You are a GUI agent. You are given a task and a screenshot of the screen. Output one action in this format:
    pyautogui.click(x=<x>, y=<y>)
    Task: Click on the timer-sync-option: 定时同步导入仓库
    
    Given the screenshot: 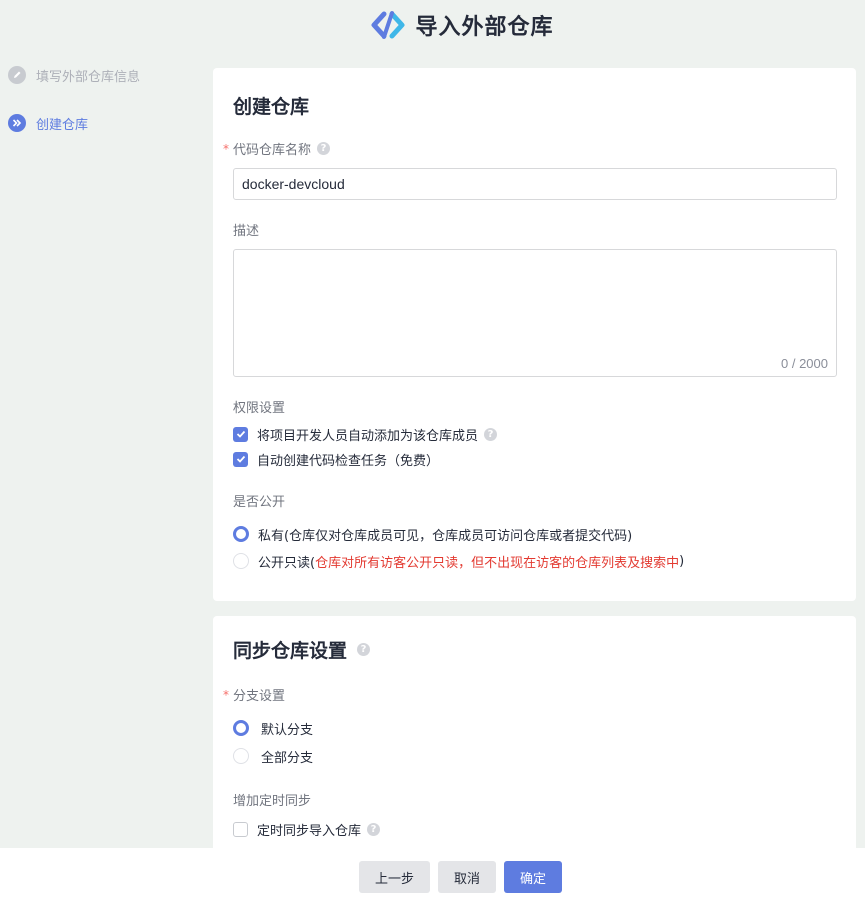 What is the action you would take?
    pyautogui.click(x=534, y=829)
    